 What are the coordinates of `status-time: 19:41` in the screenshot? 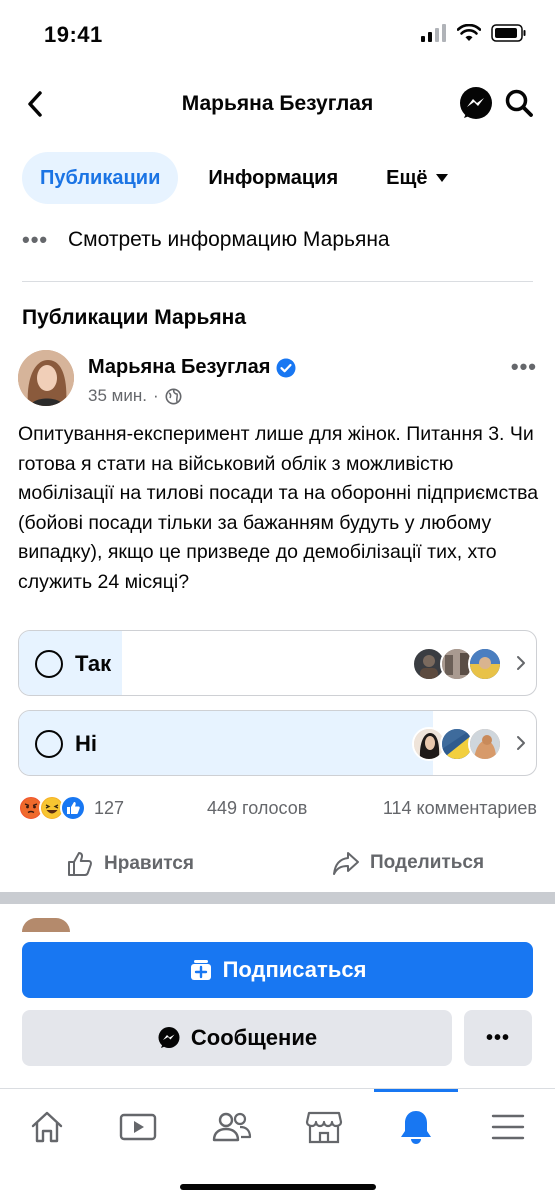 It's located at (73, 34).